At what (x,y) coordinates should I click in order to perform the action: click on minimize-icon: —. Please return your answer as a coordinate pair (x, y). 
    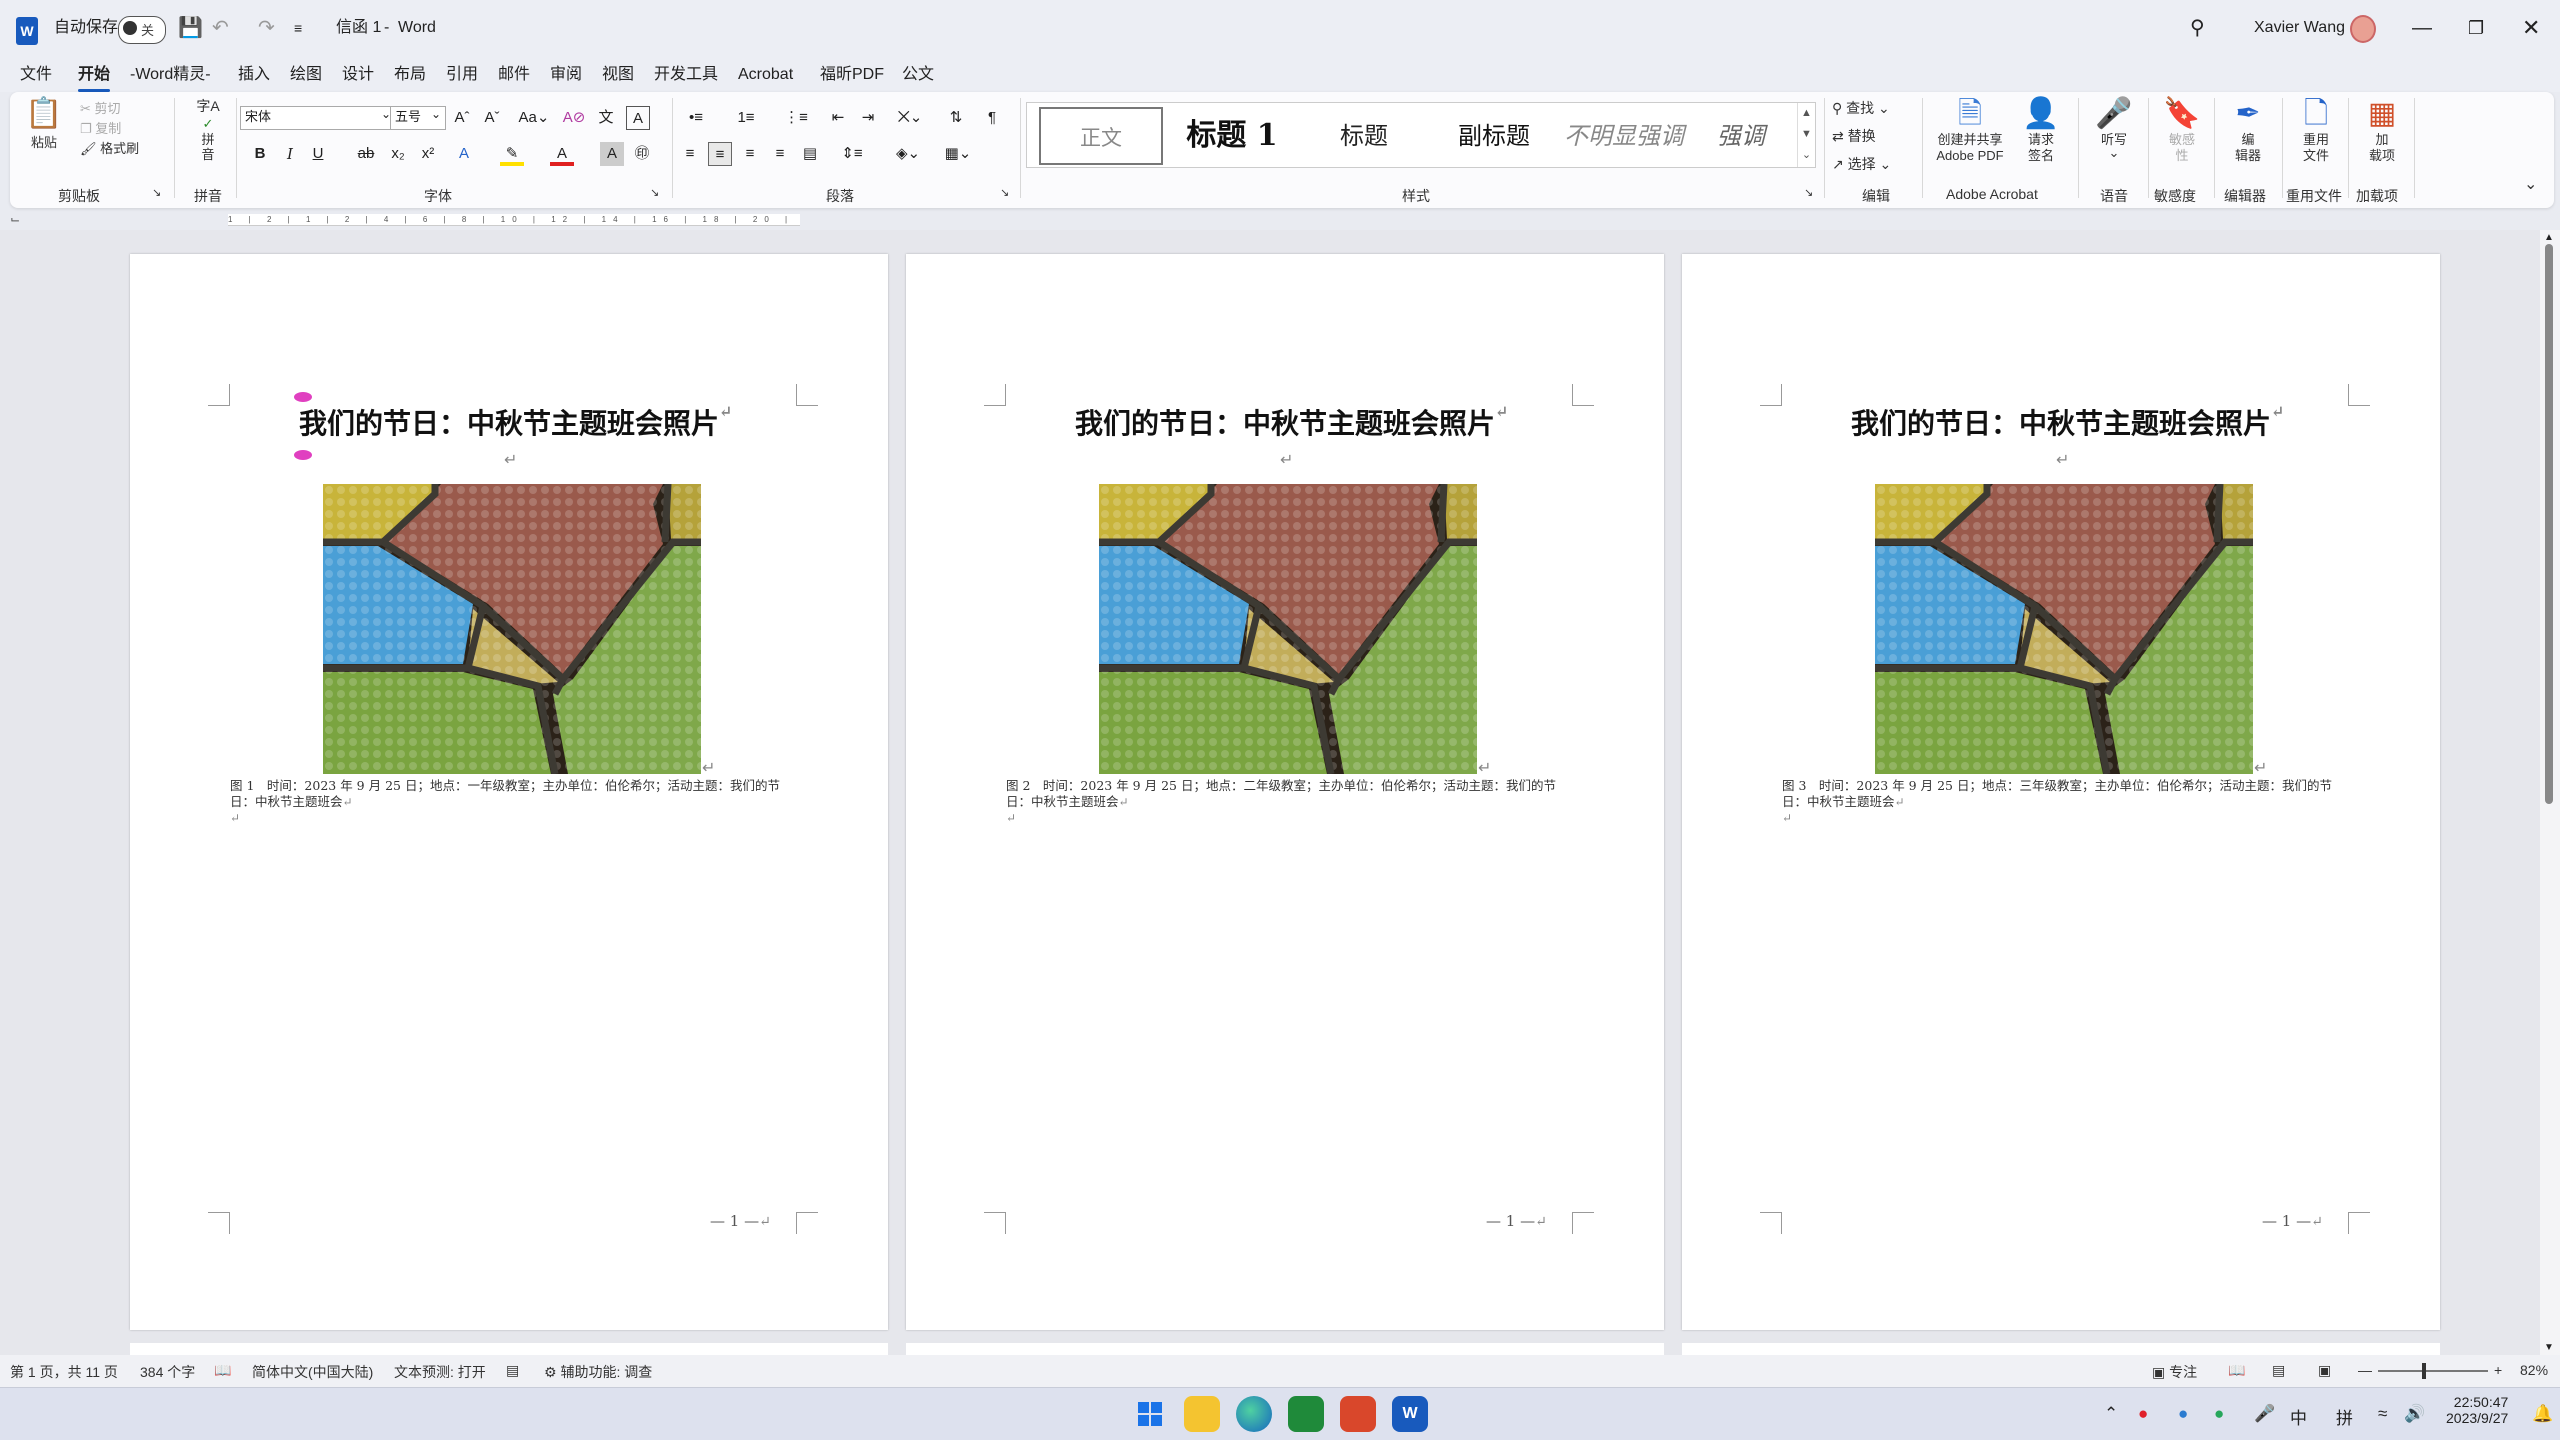
    Looking at the image, I should click on (2422, 28).